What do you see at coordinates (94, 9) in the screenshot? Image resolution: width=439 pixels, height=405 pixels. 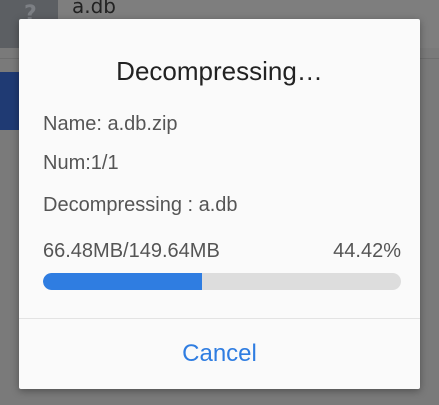 I see `background-file-name: a.db` at bounding box center [94, 9].